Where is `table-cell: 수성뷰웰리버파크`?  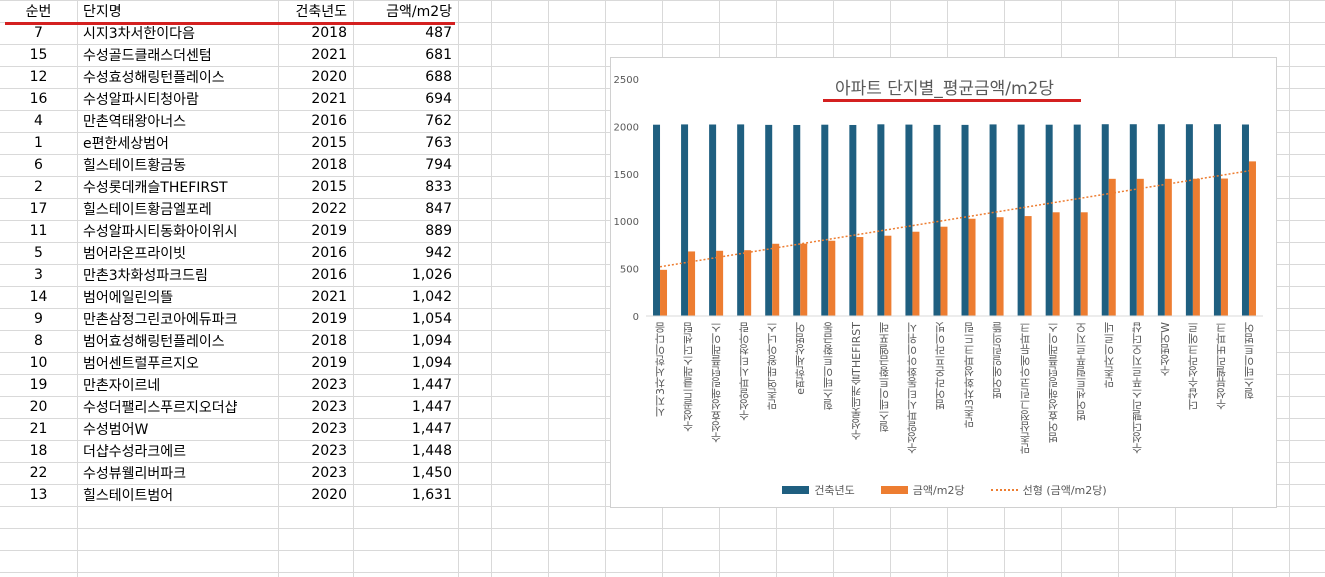
table-cell: 수성뷰웰리버파크 is located at coordinates (177, 473).